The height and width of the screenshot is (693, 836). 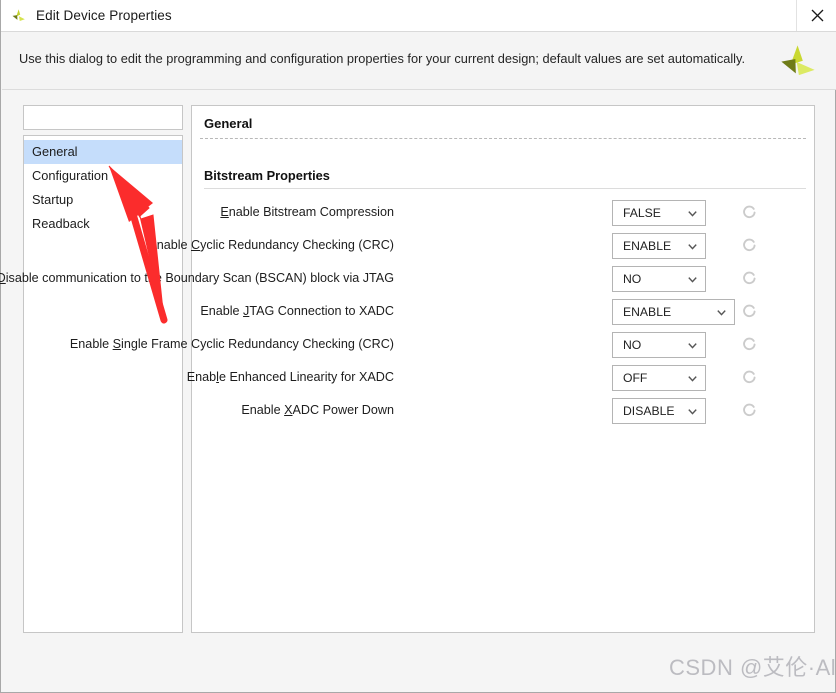 What do you see at coordinates (418, 16) in the screenshot?
I see `title-bar: Edit Device Properties` at bounding box center [418, 16].